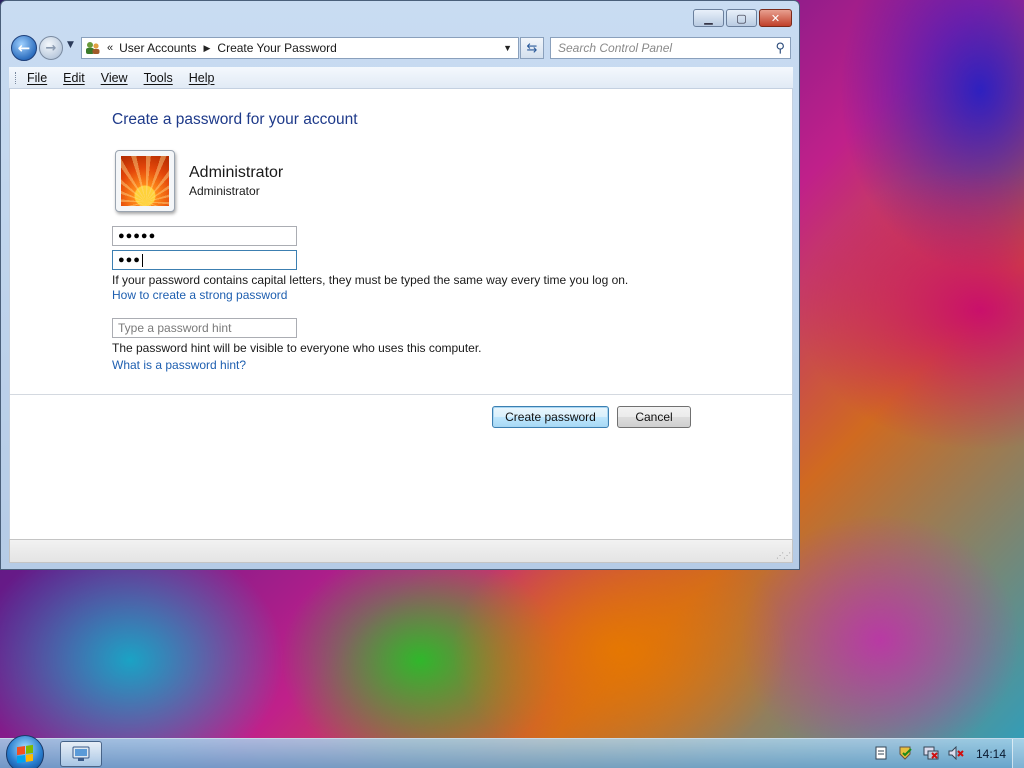 Image resolution: width=1024 pixels, height=768 pixels. Describe the element at coordinates (157, 48) in the screenshot. I see `breadcrumb-user-accounts: User Accounts` at that location.